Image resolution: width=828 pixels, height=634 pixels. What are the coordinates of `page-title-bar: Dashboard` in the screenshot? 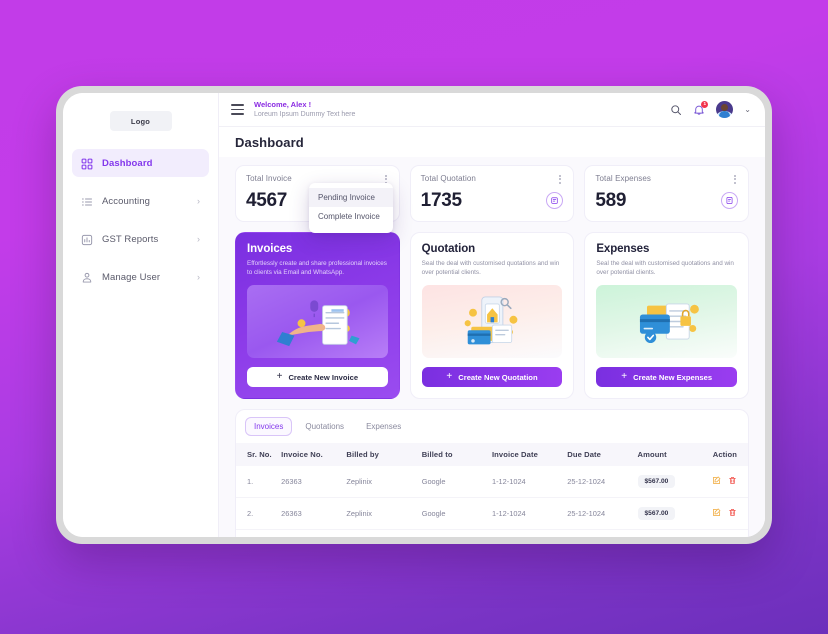 It's located at (492, 142).